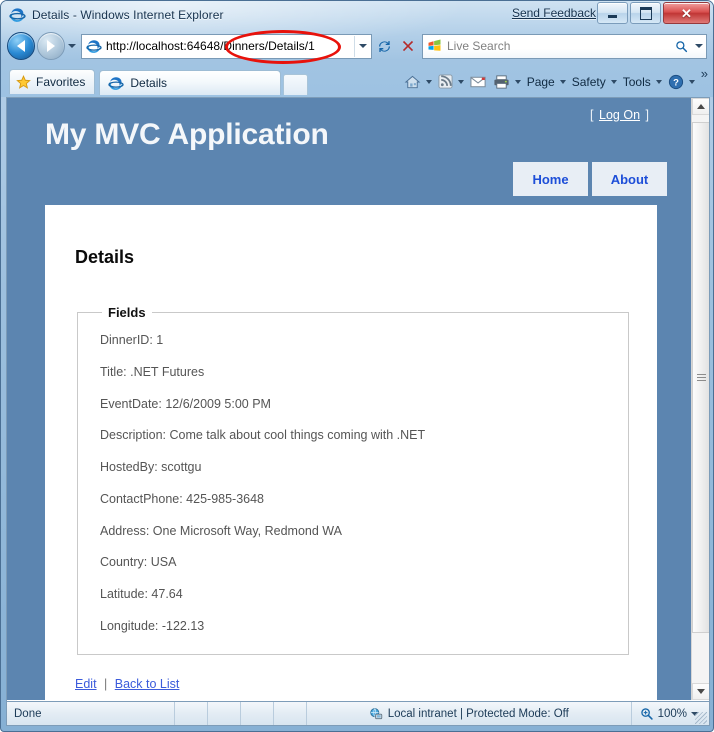  What do you see at coordinates (704, 73) in the screenshot?
I see `command-bar-overflow-button: »` at bounding box center [704, 73].